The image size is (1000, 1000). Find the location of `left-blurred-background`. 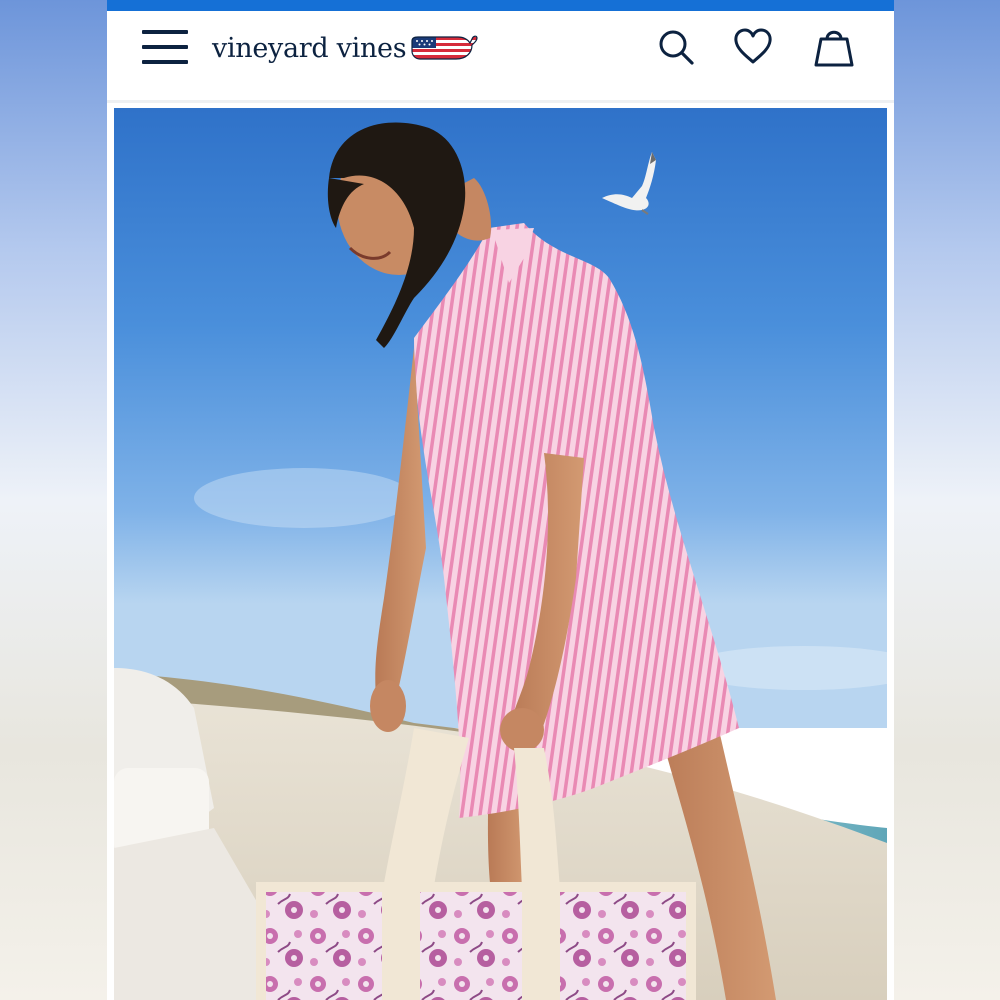

left-blurred-background is located at coordinates (53, 500).